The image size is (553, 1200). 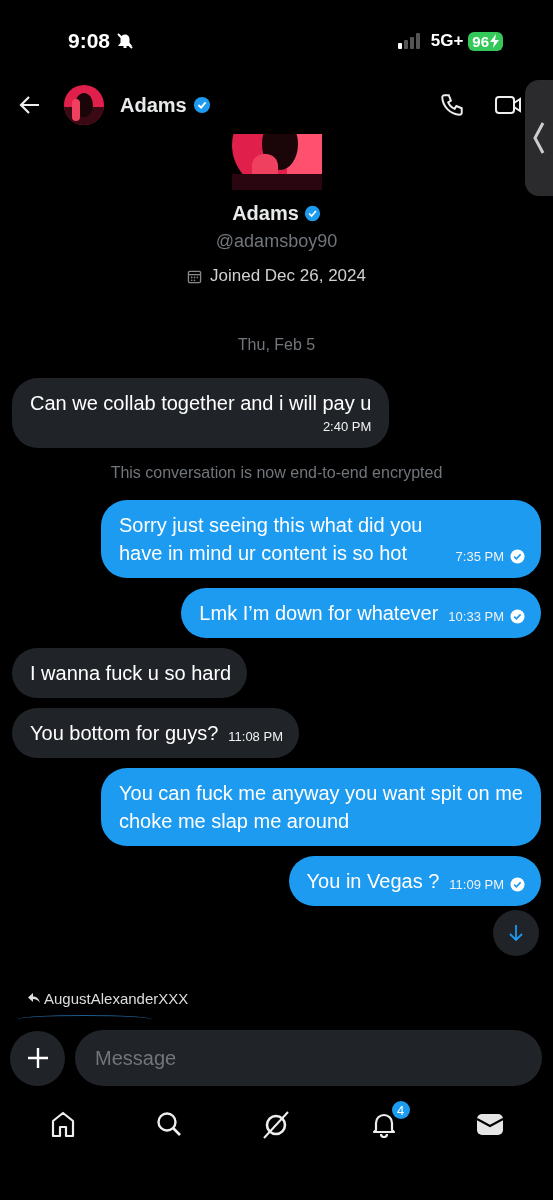 What do you see at coordinates (255, 736) in the screenshot?
I see `message-time: 11:08 PM` at bounding box center [255, 736].